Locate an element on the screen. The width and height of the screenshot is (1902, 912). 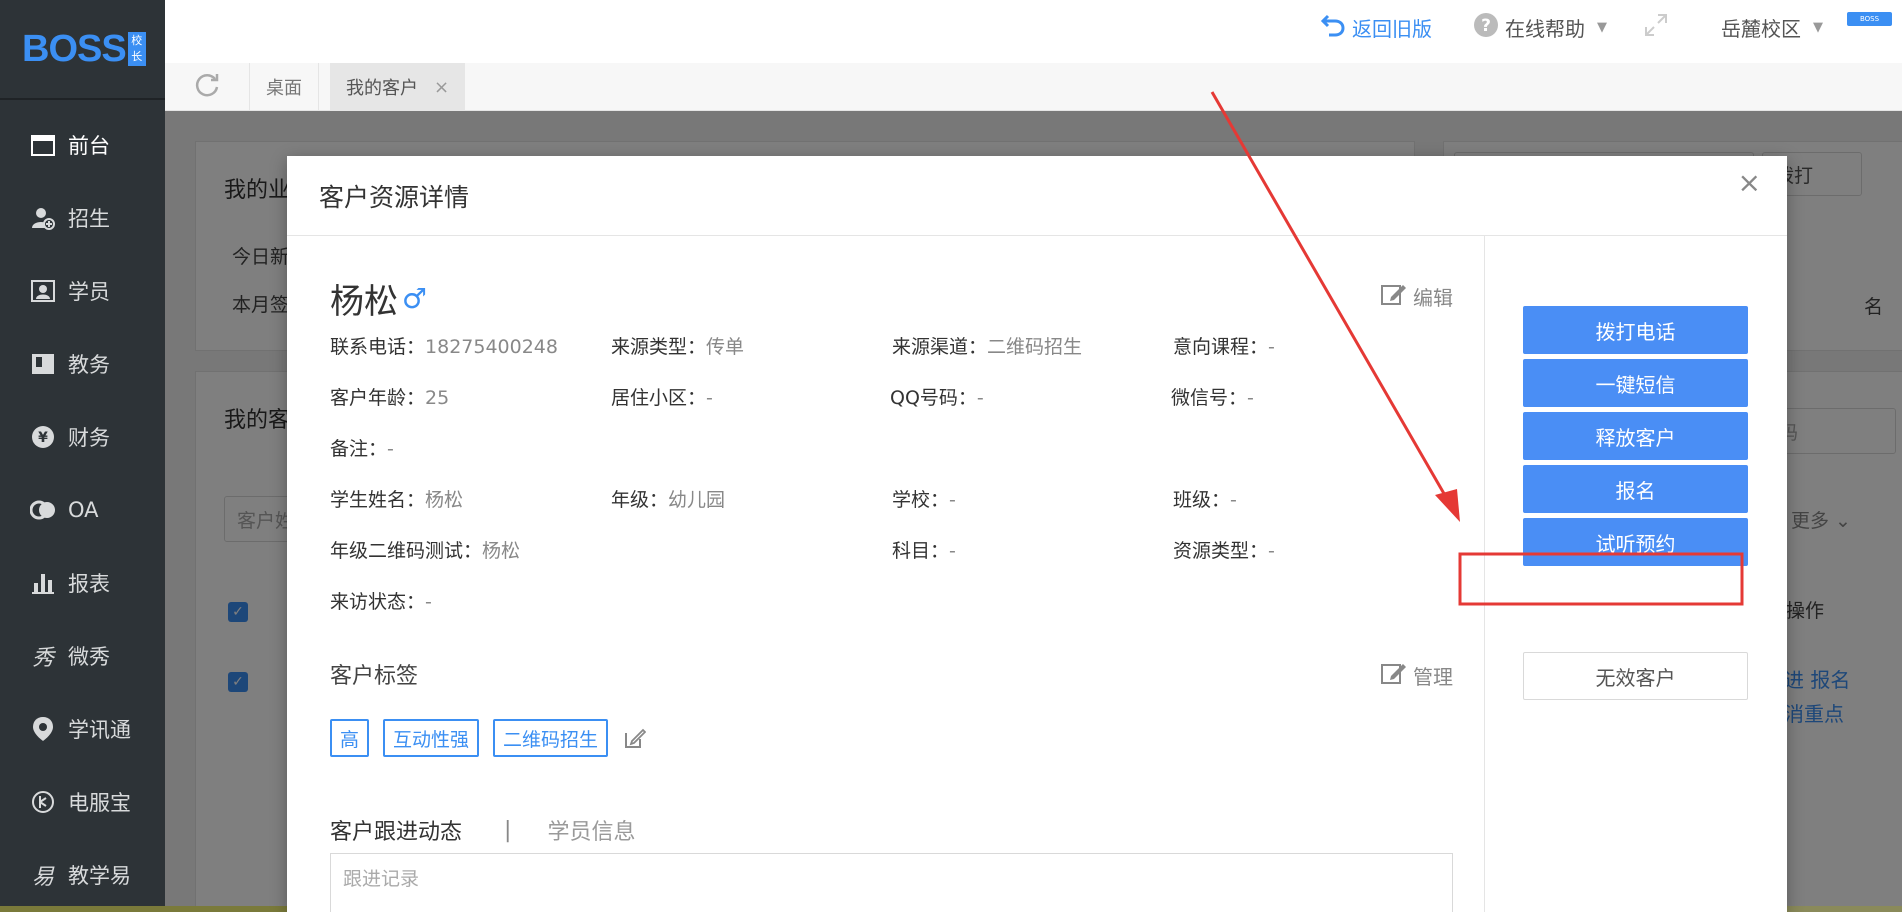
field-label: 科目： is located at coordinates (921, 551).